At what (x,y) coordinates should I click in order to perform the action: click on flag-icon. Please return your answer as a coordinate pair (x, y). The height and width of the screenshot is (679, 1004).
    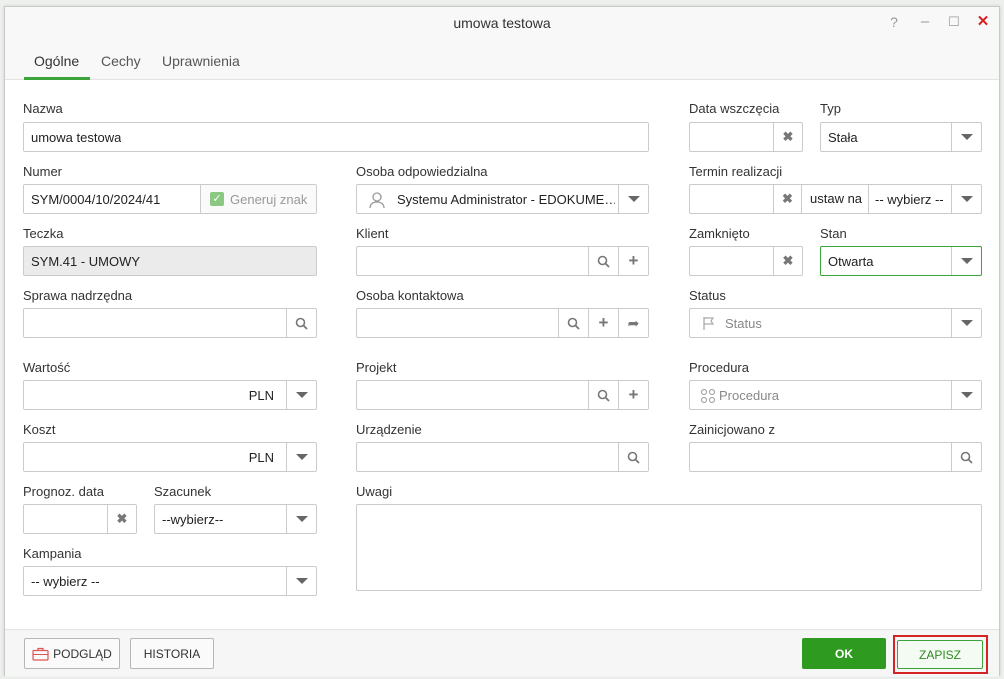
    Looking at the image, I should click on (709, 323).